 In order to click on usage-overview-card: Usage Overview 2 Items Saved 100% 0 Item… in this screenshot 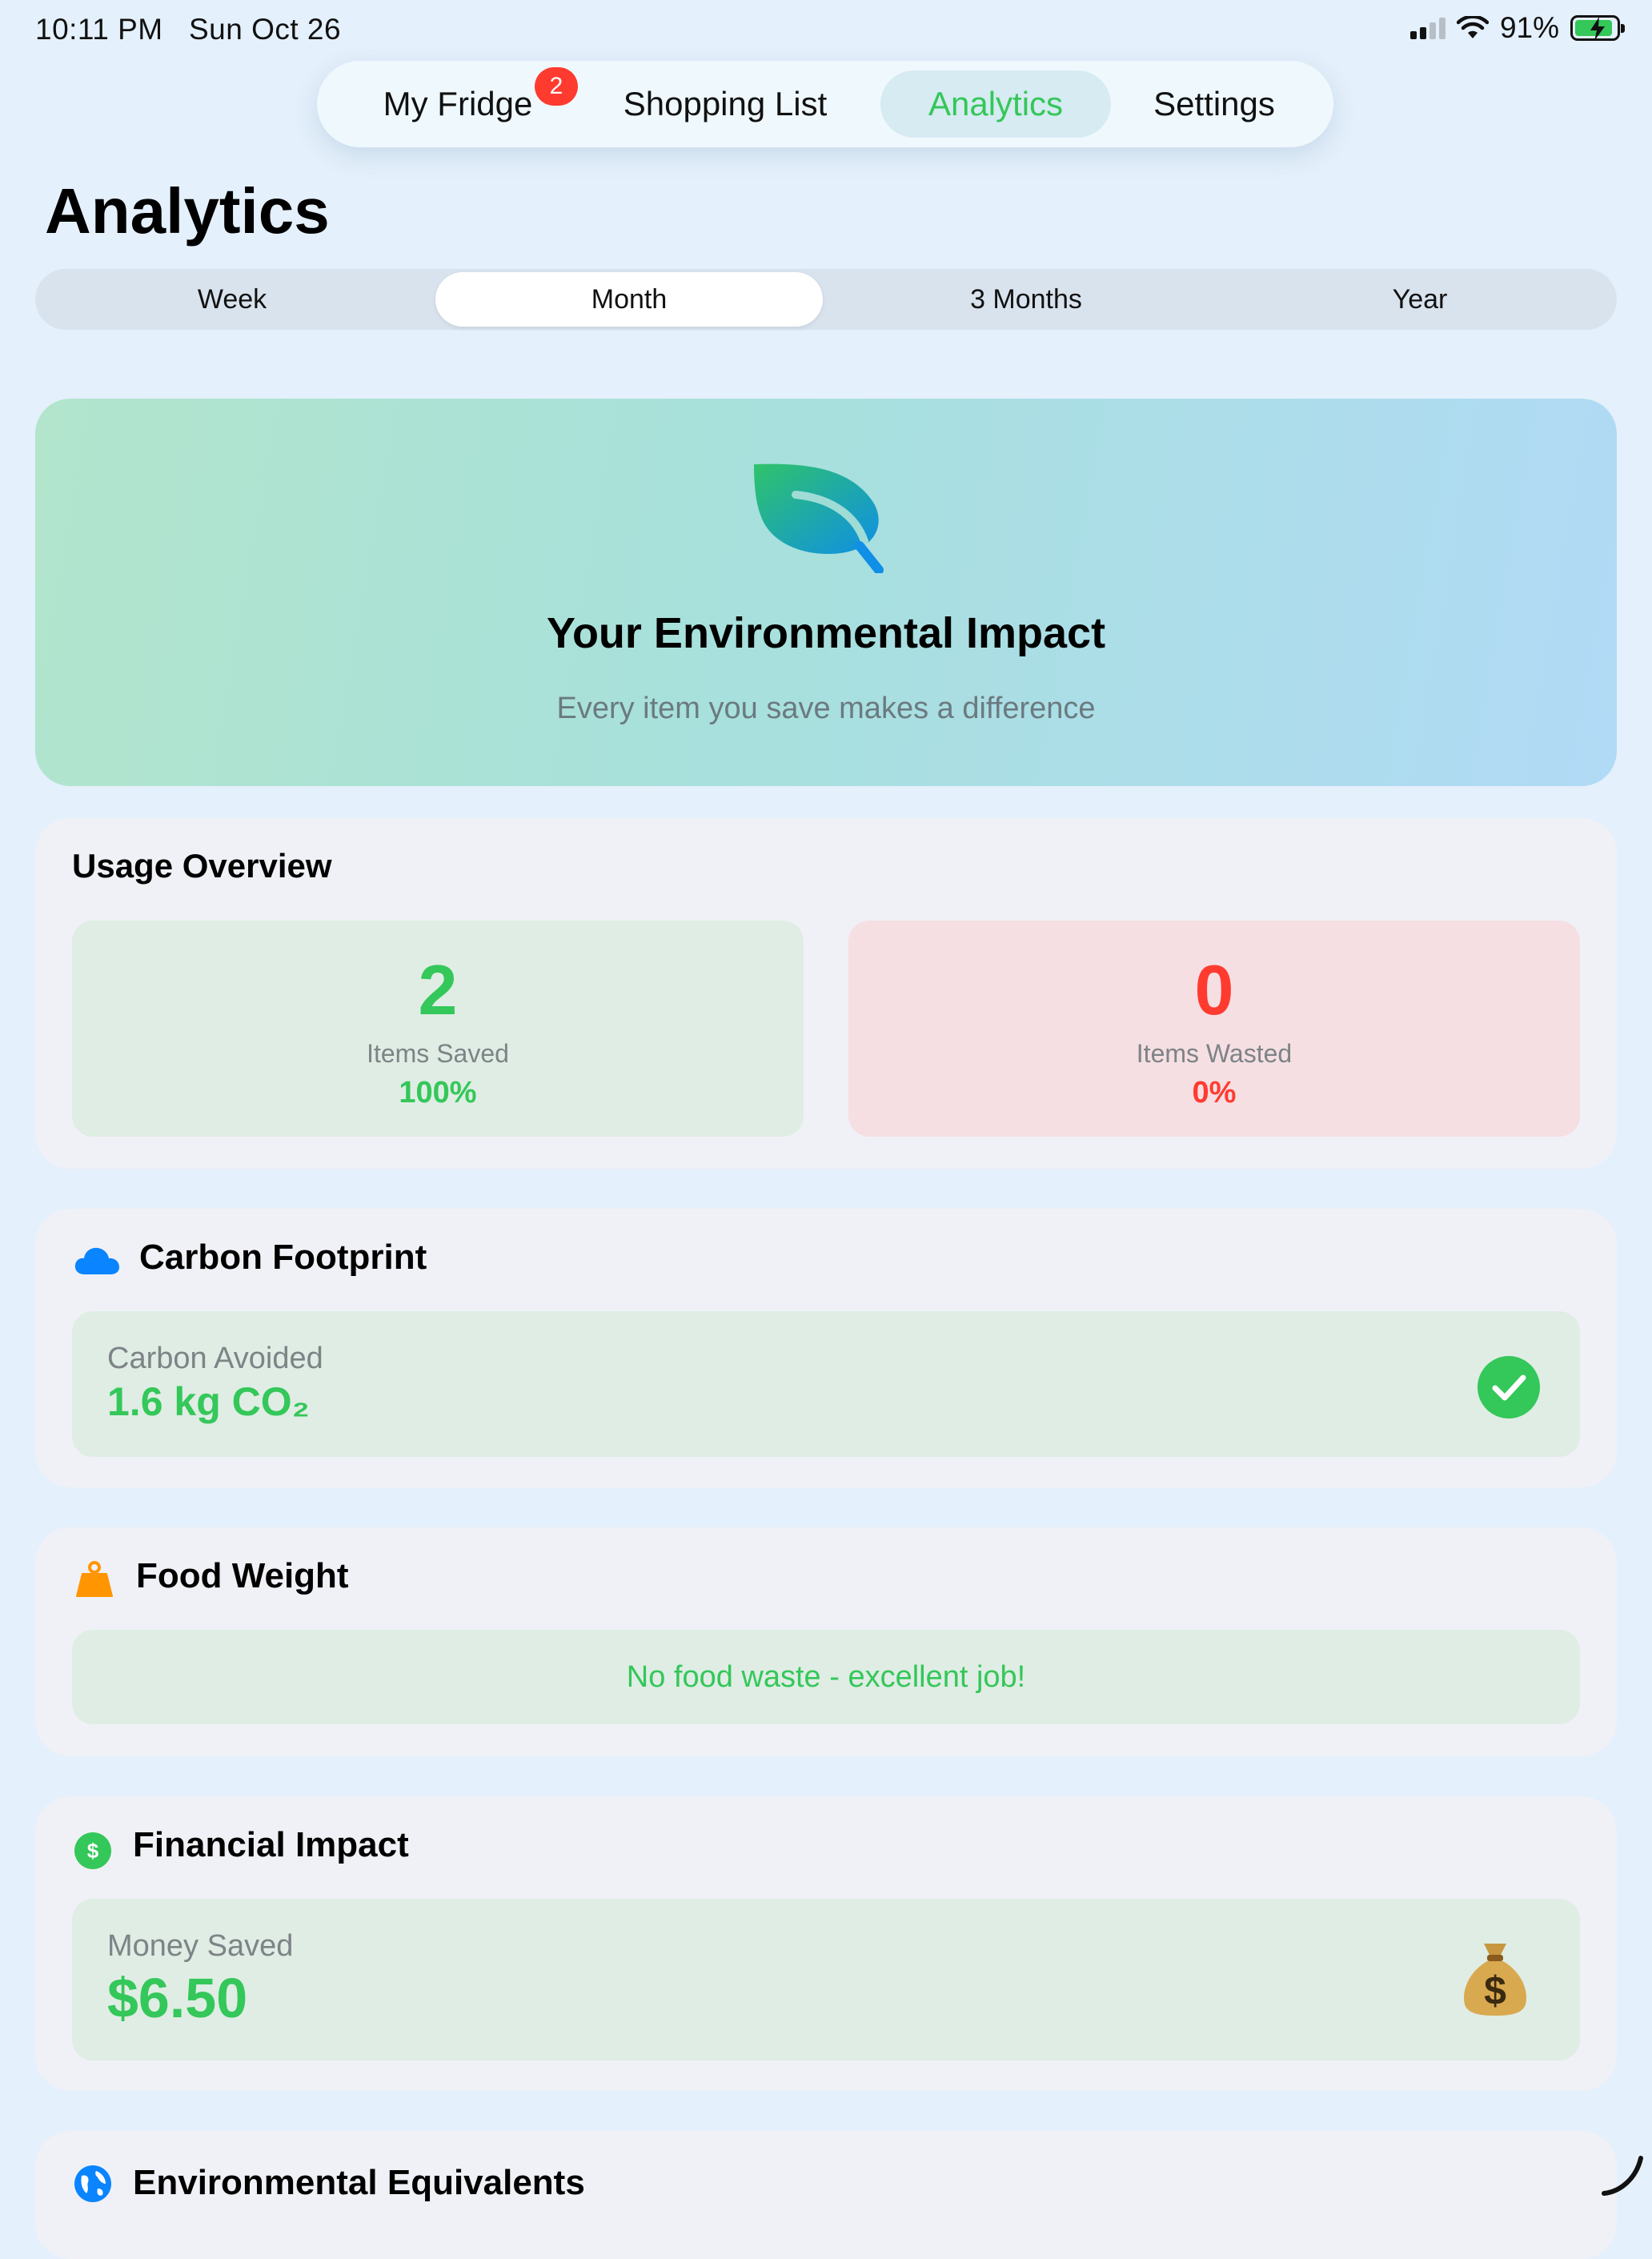, I will do `click(826, 993)`.